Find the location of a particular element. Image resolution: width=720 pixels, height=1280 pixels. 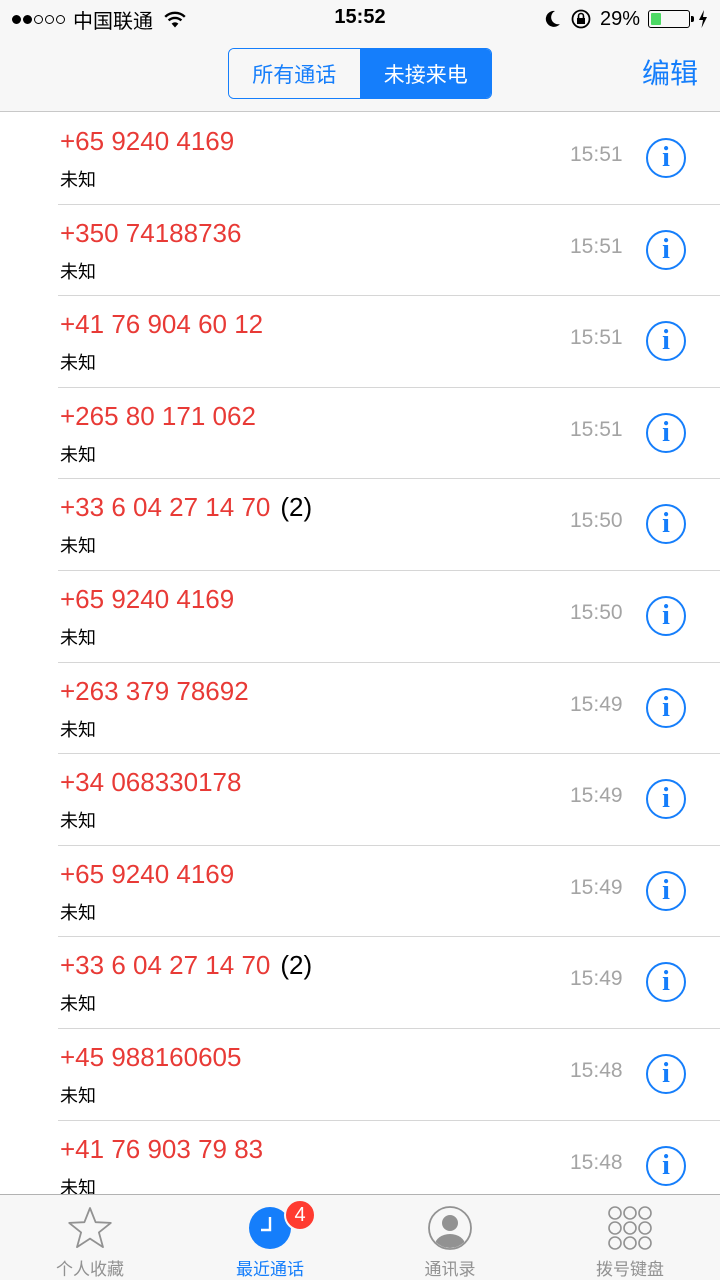

tab-label: 拨号键盘 is located at coordinates (630, 1270).